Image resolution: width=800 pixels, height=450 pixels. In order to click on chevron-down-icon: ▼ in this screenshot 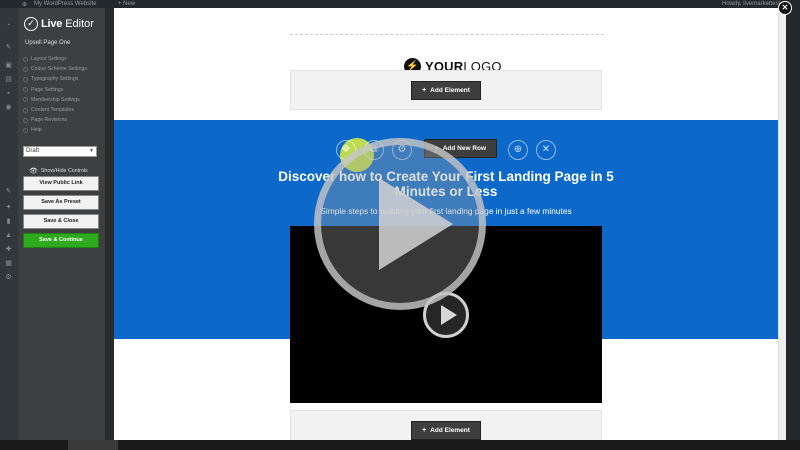, I will do `click(91, 151)`.